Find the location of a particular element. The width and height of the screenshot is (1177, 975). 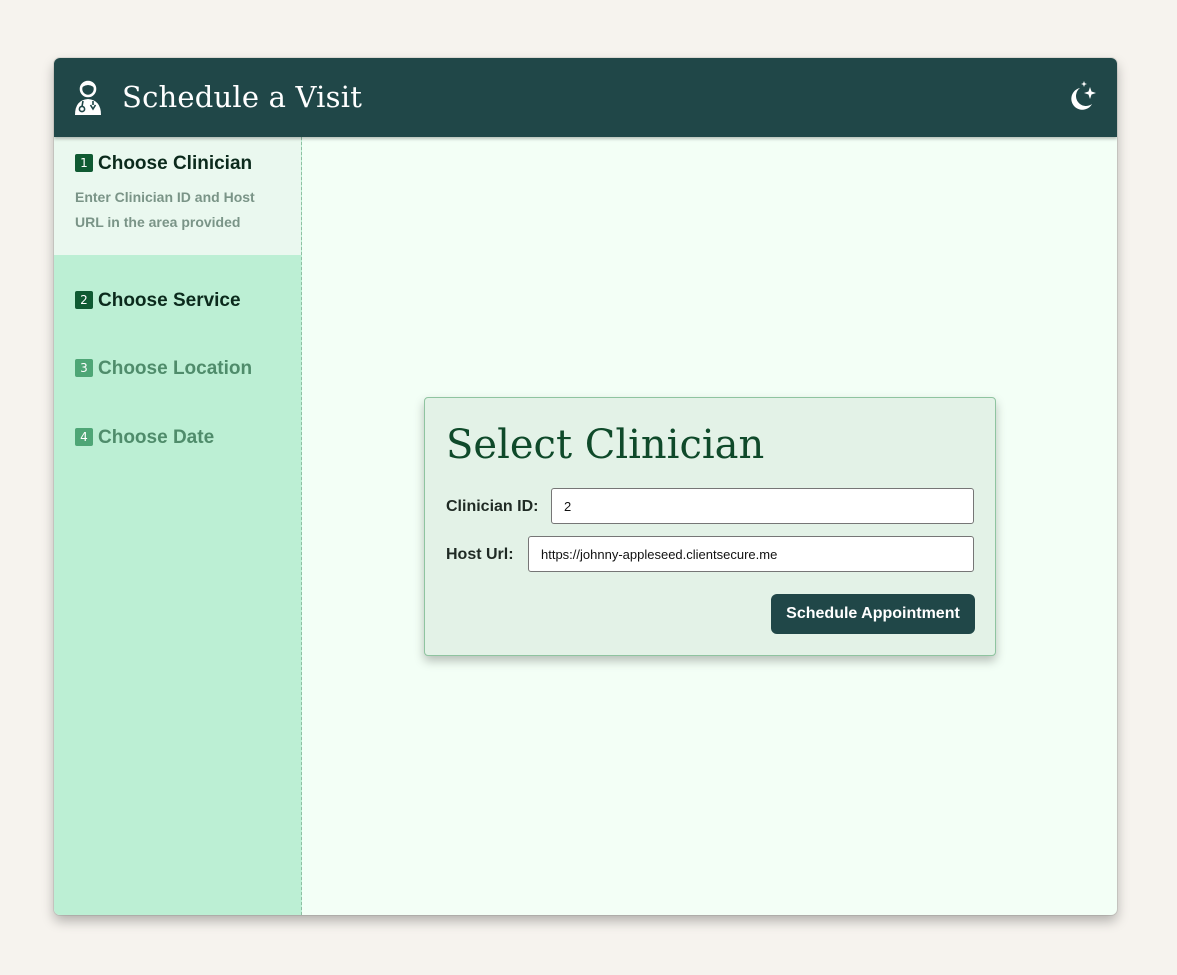

step-number: 4 is located at coordinates (84, 437).